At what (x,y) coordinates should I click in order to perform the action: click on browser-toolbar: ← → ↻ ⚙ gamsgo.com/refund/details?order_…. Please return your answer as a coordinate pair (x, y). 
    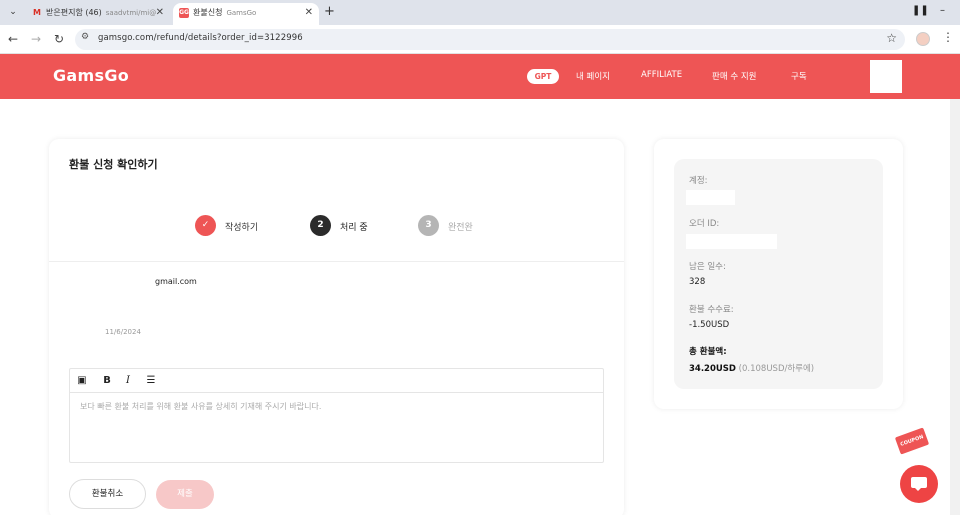
    Looking at the image, I should click on (480, 39).